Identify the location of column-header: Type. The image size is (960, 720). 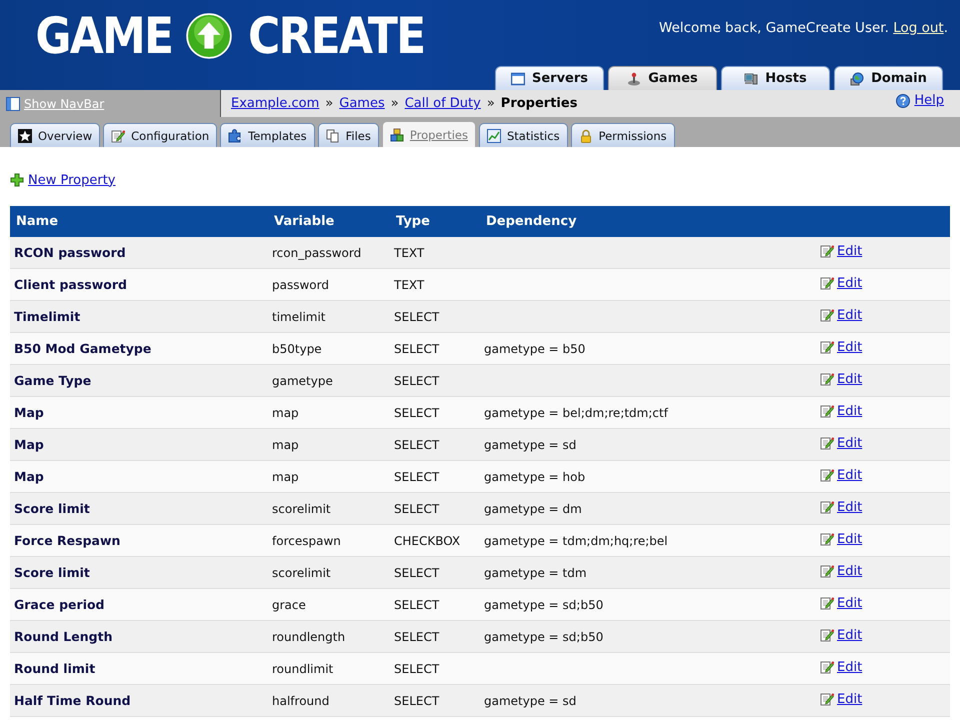
(435, 221).